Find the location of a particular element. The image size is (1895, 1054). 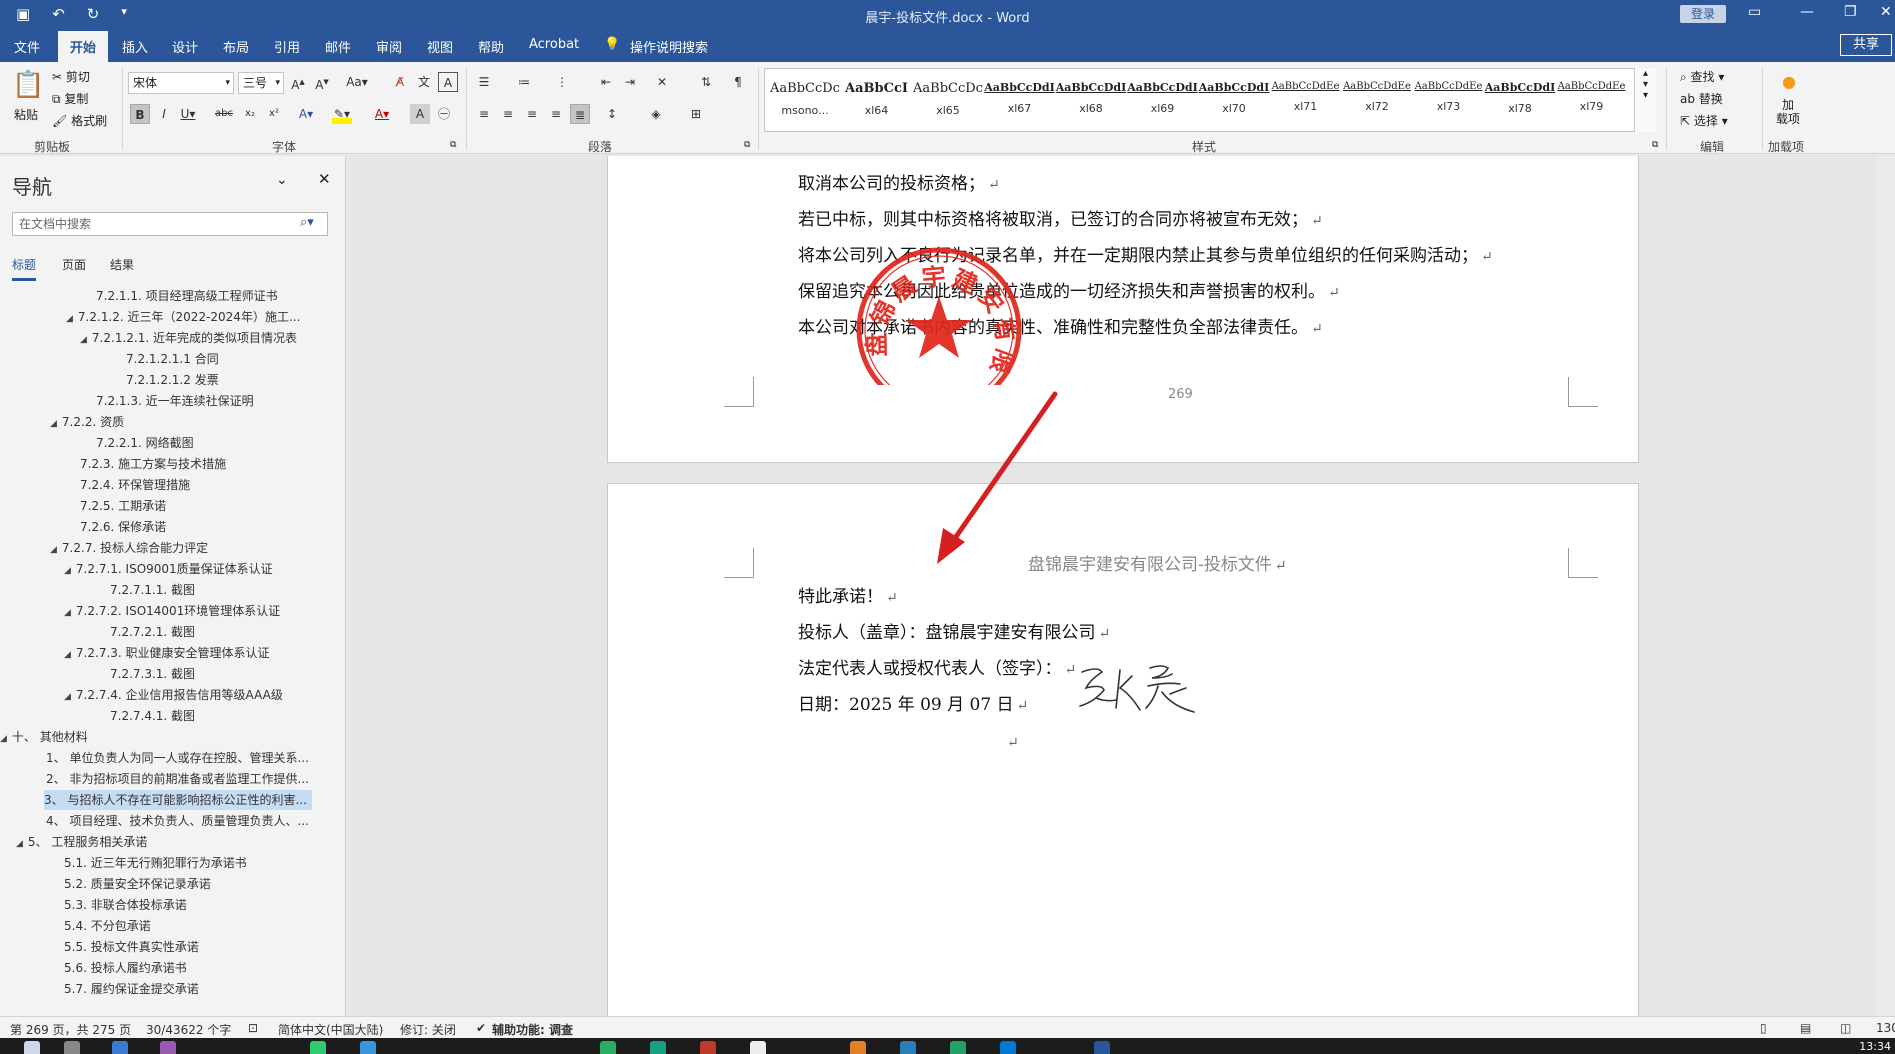

tab-layout: 布局 is located at coordinates (236, 46).